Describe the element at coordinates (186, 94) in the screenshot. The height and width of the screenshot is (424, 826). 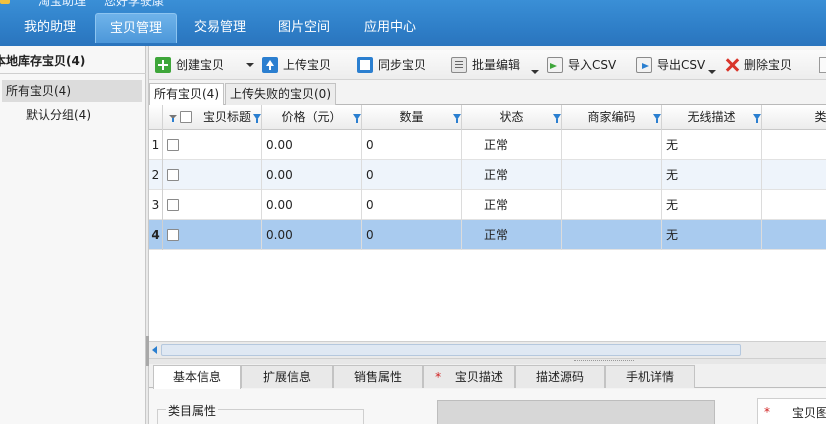
I see `tab-all-items: 所有宝贝(4)` at that location.